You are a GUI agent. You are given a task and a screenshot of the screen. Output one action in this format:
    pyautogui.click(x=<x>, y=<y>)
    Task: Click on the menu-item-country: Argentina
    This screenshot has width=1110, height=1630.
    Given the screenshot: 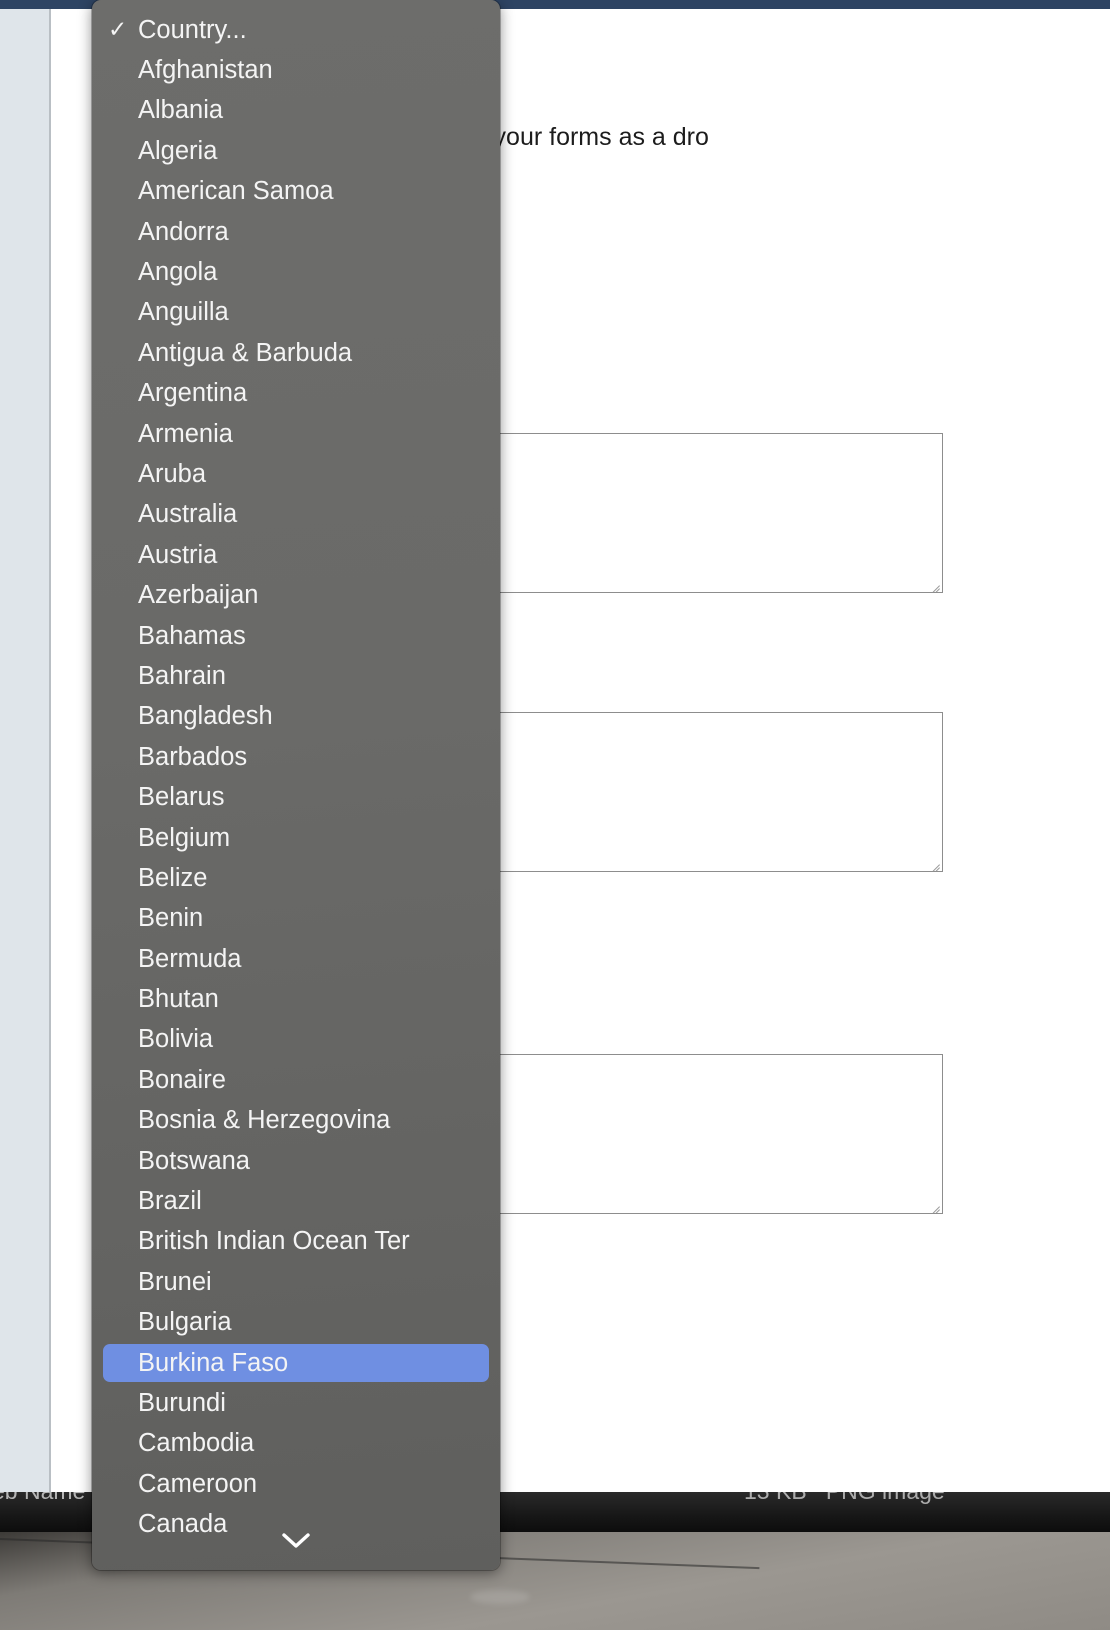 What is the action you would take?
    pyautogui.click(x=296, y=394)
    